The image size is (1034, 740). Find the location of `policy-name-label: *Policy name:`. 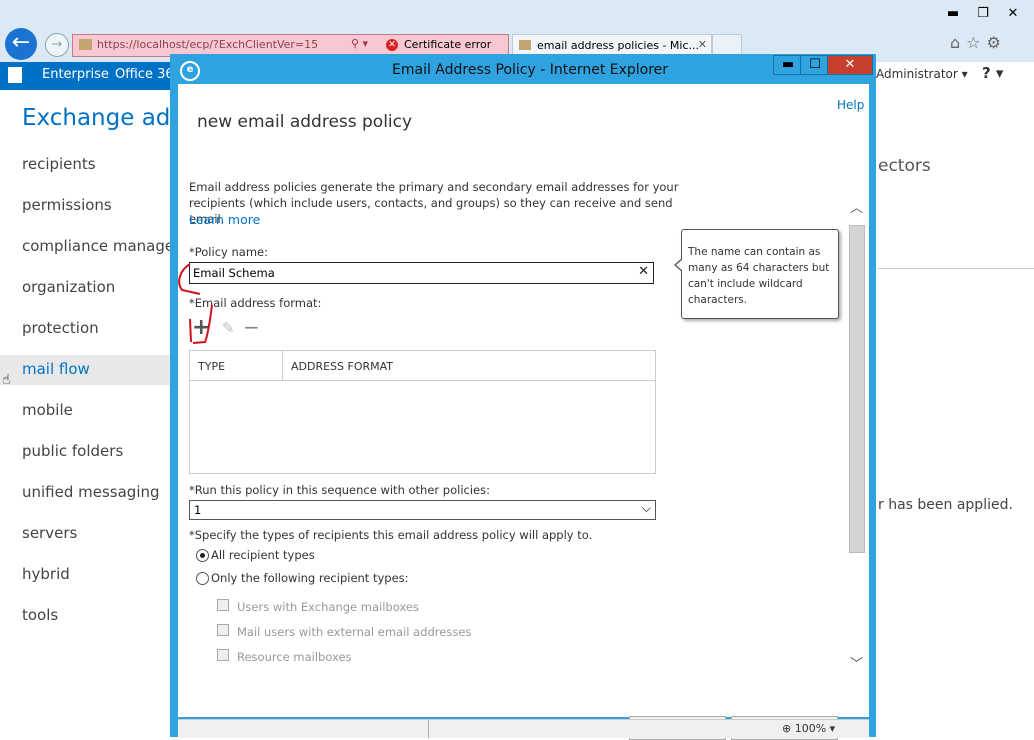

policy-name-label: *Policy name: is located at coordinates (228, 252).